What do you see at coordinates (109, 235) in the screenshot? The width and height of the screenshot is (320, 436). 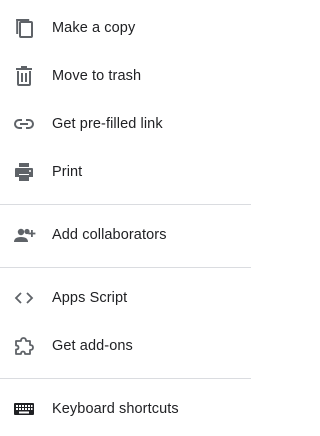 I see `menu-item-label: Add collaborators` at bounding box center [109, 235].